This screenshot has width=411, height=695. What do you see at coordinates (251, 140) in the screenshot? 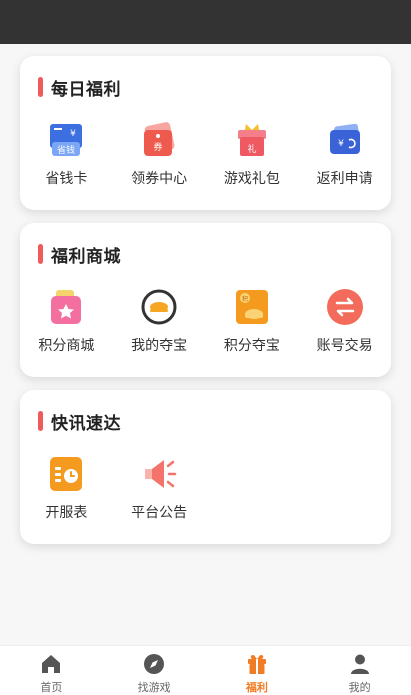
I see `gift-box-icon: 礼` at bounding box center [251, 140].